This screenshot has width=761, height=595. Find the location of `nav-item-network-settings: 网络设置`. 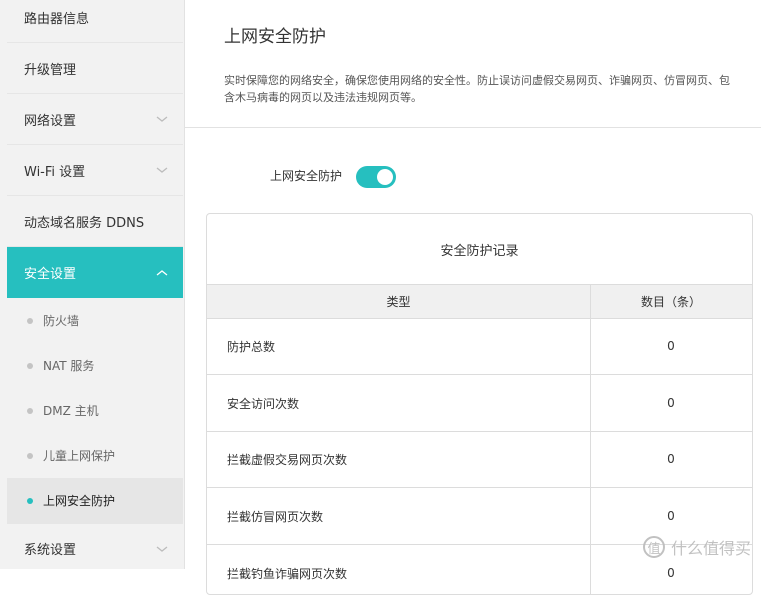

nav-item-network-settings: 网络设置 is located at coordinates (95, 119).